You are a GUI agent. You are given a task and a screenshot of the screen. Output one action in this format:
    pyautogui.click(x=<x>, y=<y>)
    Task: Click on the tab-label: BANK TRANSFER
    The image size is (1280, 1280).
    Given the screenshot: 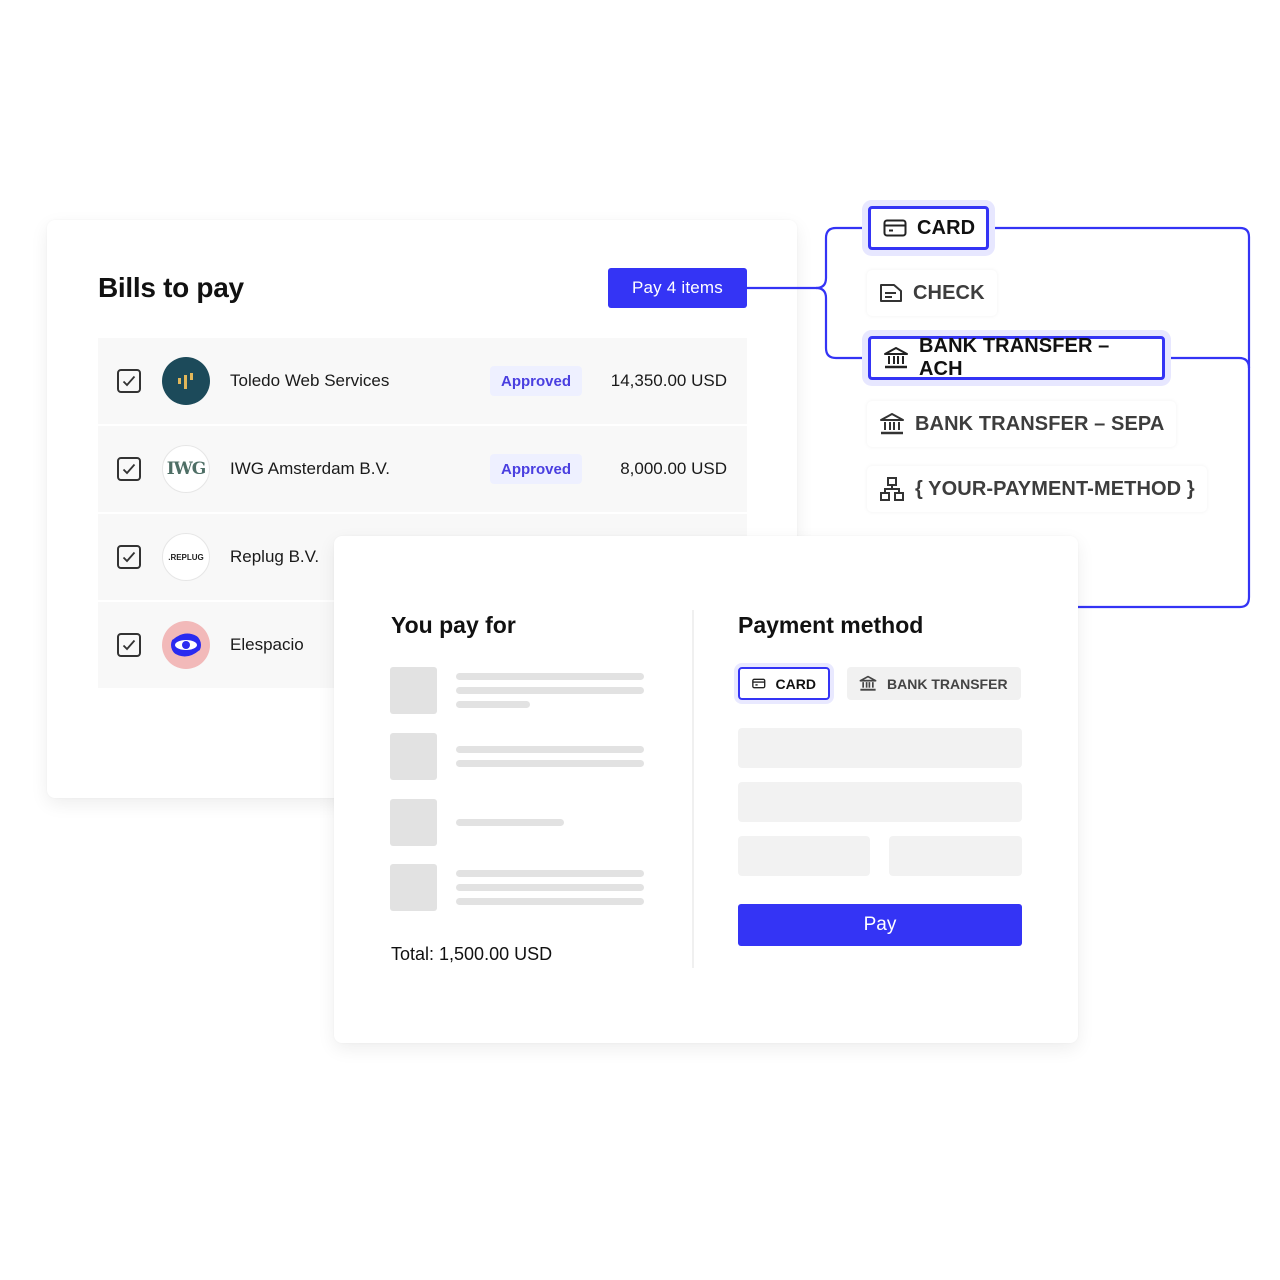 What is the action you would take?
    pyautogui.click(x=947, y=683)
    